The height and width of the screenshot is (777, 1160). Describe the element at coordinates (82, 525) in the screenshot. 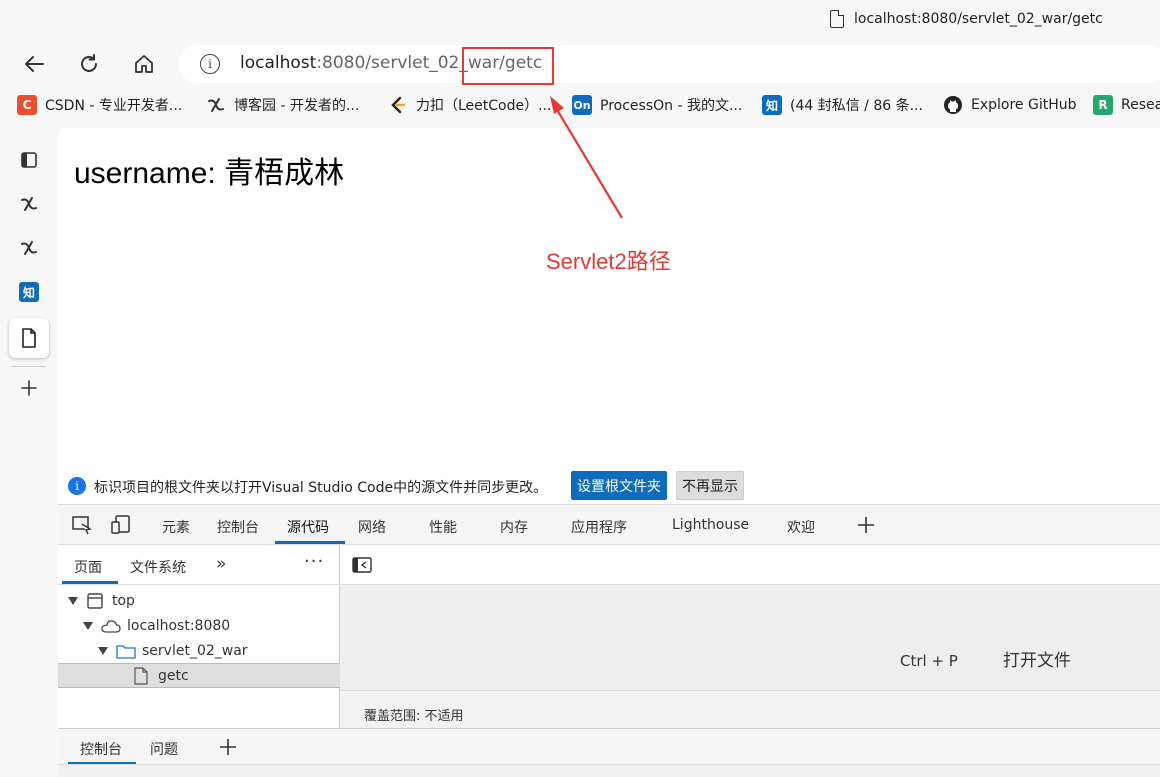

I see `inspect-element-icon` at that location.